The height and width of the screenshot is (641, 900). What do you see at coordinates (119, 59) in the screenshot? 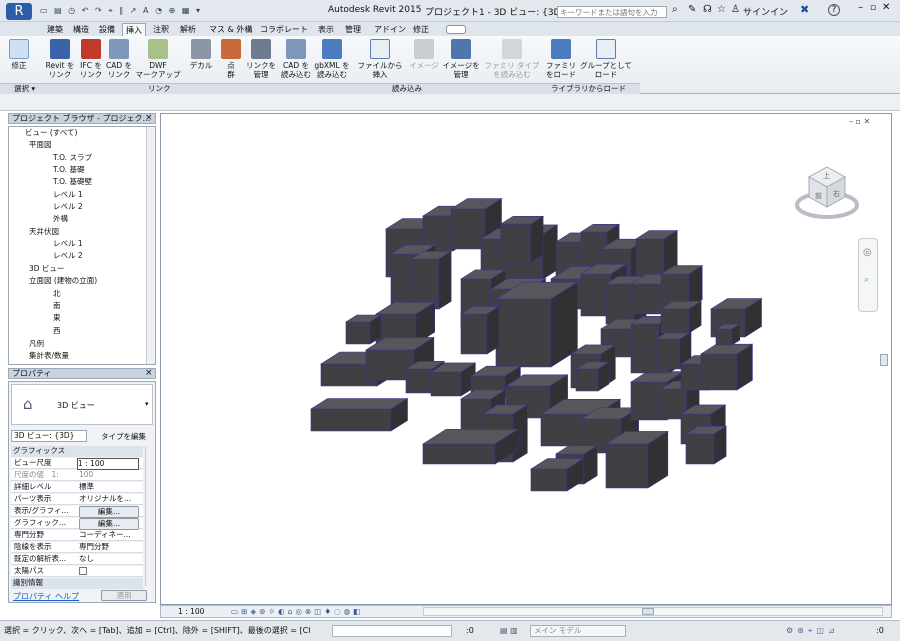
I see `link-cad-button: CAD を リンク` at bounding box center [119, 59].